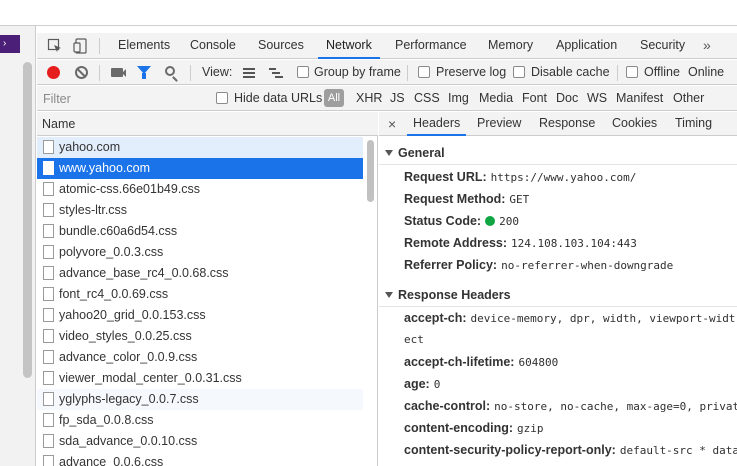  What do you see at coordinates (200, 273) in the screenshot?
I see `request-row: advance_base_rc4_0.0.68.css` at bounding box center [200, 273].